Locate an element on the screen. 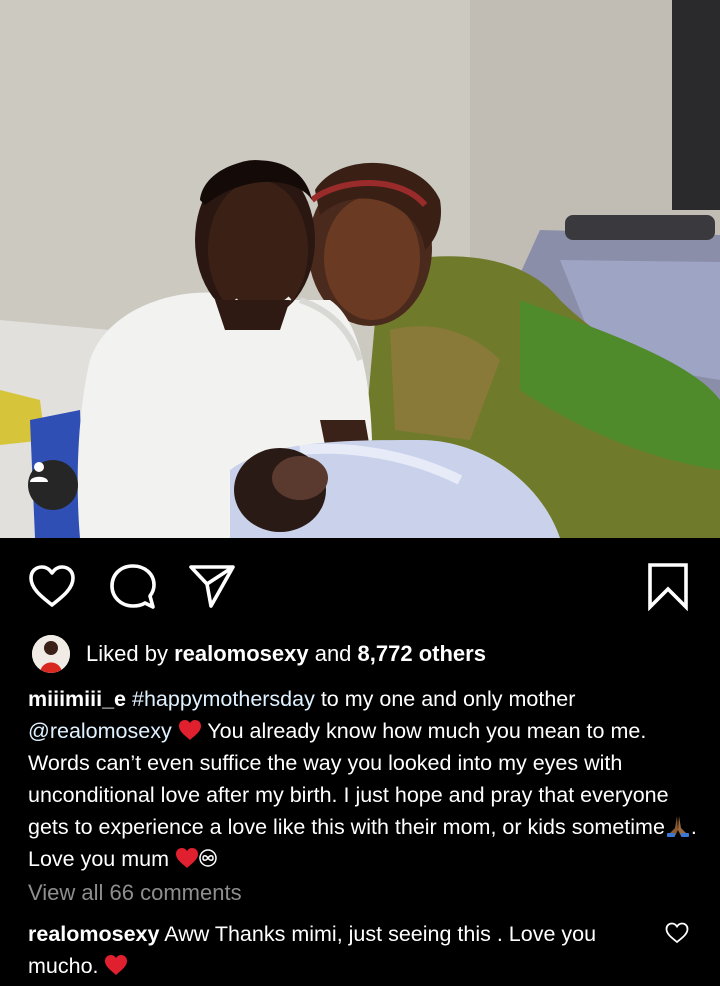 The height and width of the screenshot is (986, 720). save-button is located at coordinates (668, 586).